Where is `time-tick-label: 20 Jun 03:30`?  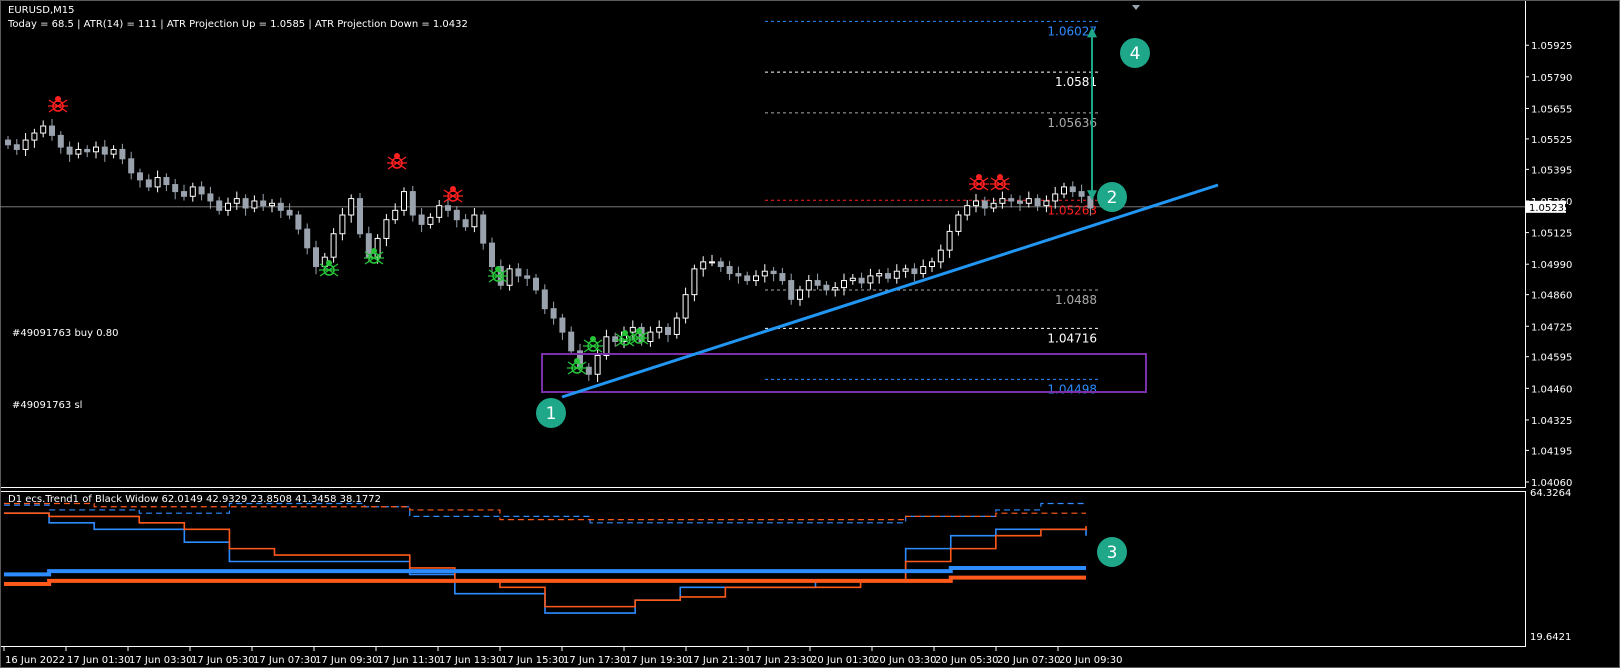 time-tick-label: 20 Jun 03:30 is located at coordinates (905, 660).